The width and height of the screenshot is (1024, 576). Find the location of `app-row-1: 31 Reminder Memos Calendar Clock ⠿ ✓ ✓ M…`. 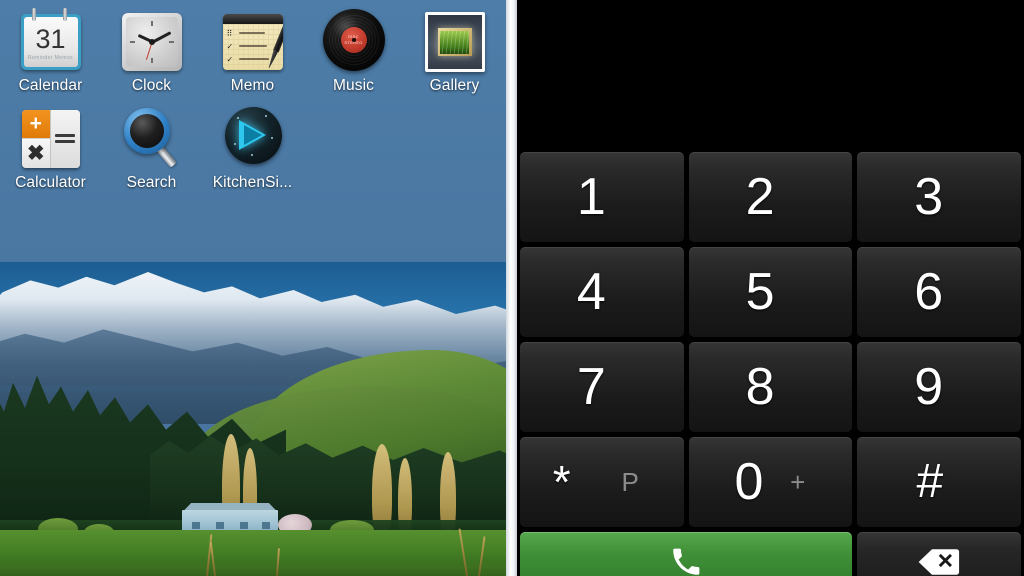

app-row-1: 31 Reminder Memos Calendar Clock ⠿ ✓ ✓ M… is located at coordinates (253, 47).